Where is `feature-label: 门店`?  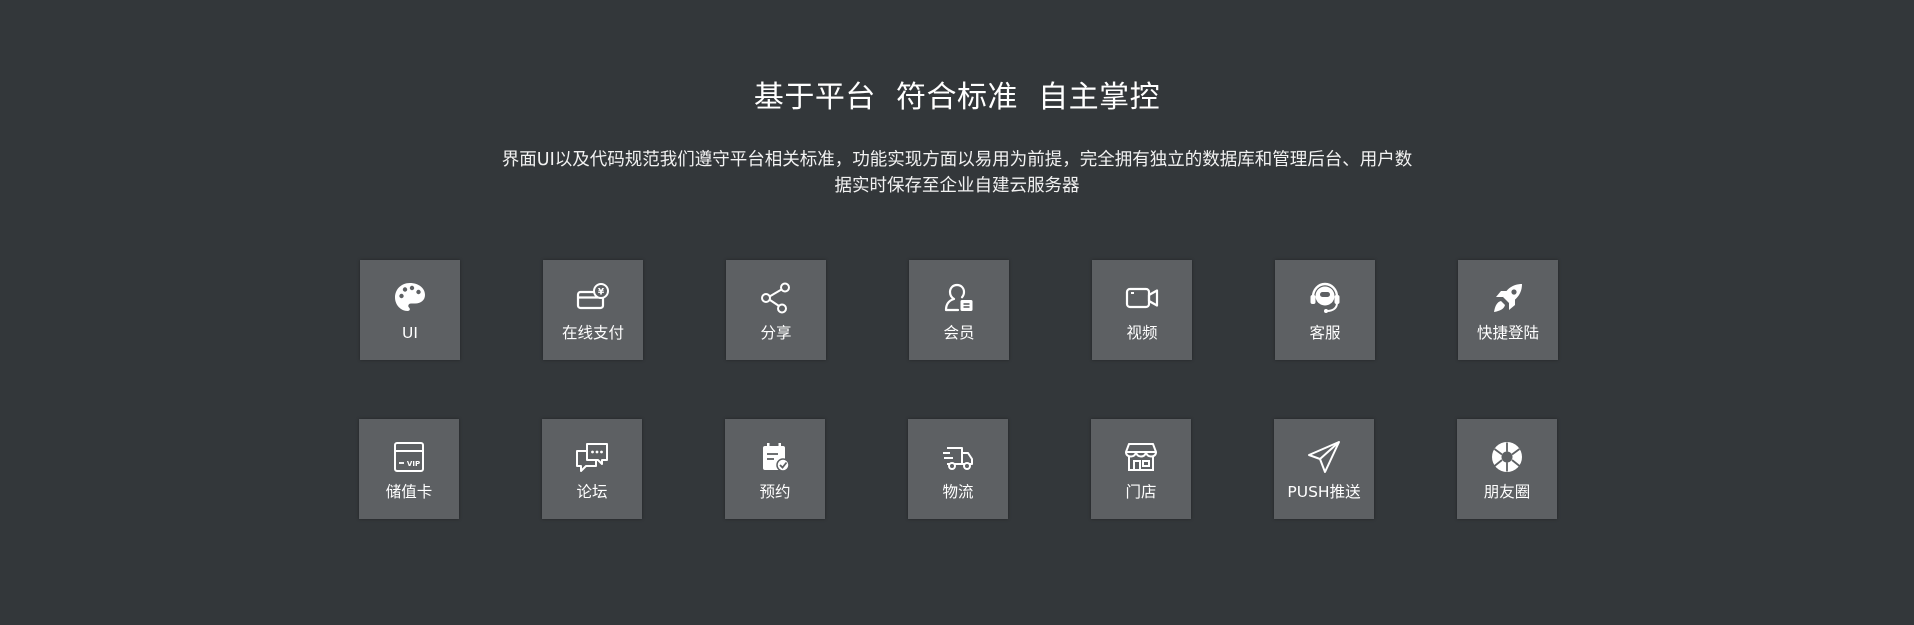 feature-label: 门店 is located at coordinates (1141, 492).